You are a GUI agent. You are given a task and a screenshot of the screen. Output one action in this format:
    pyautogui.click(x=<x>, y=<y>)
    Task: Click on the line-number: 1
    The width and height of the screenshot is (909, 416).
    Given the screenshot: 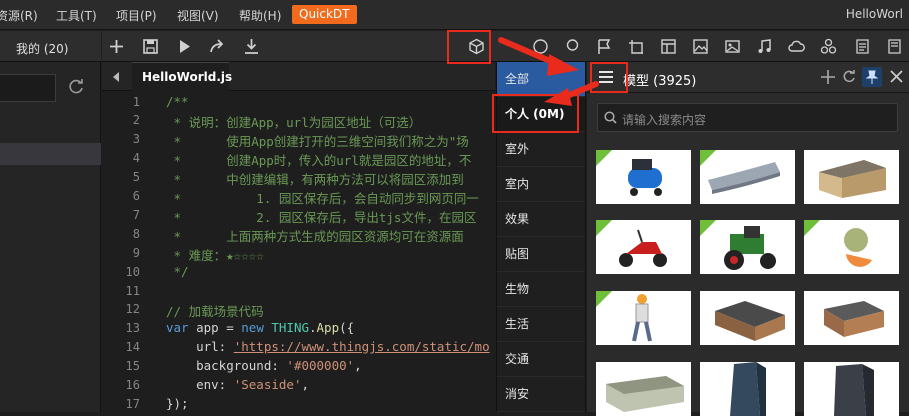 What is the action you would take?
    pyautogui.click(x=136, y=102)
    